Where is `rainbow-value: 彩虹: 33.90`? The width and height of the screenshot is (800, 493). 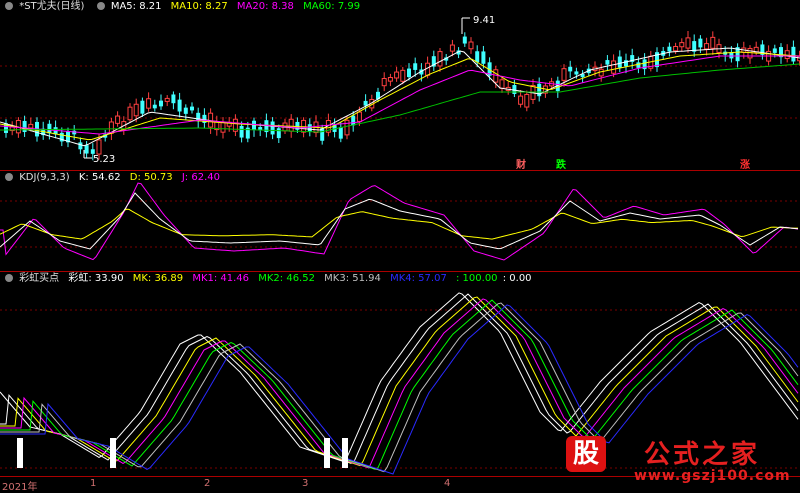
rainbow-value: 彩虹: 33.90 is located at coordinates (96, 278).